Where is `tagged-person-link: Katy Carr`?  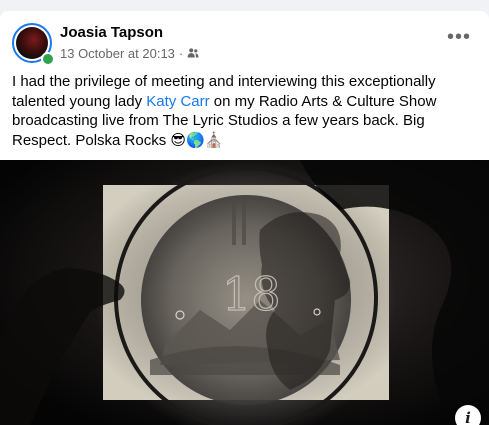 tagged-person-link: Katy Carr is located at coordinates (177, 101).